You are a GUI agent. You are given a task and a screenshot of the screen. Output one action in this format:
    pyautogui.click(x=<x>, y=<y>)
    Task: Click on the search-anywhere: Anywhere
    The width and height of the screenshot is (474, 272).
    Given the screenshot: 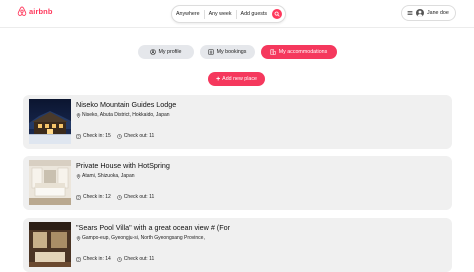 What is the action you would take?
    pyautogui.click(x=188, y=14)
    